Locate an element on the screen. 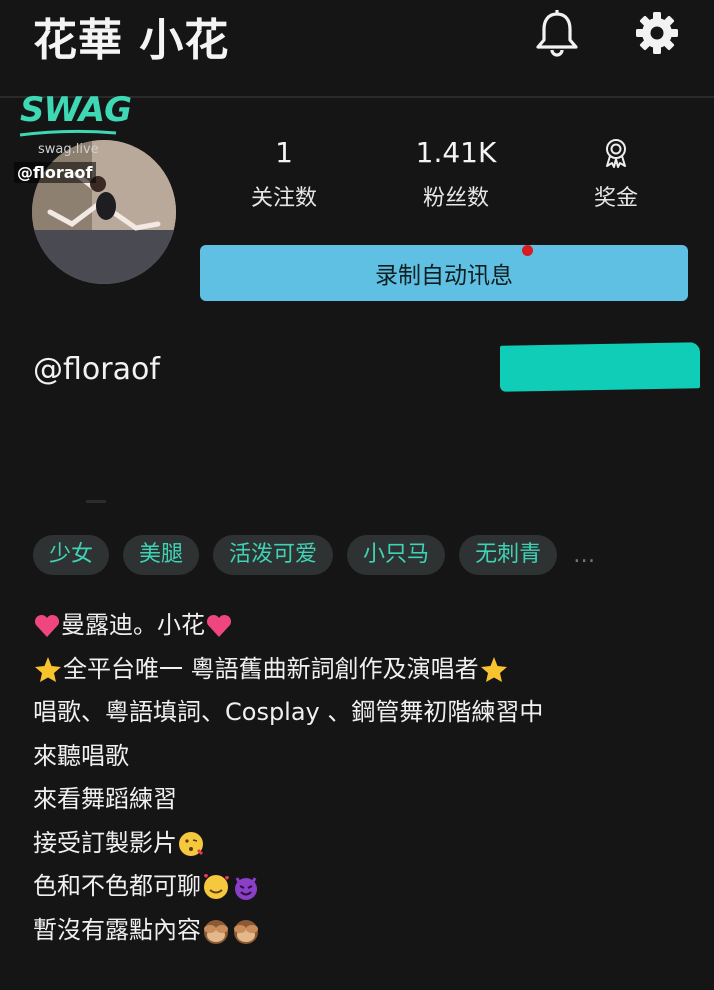 The width and height of the screenshot is (714, 990). following-stat: 1 关注数 is located at coordinates (284, 174).